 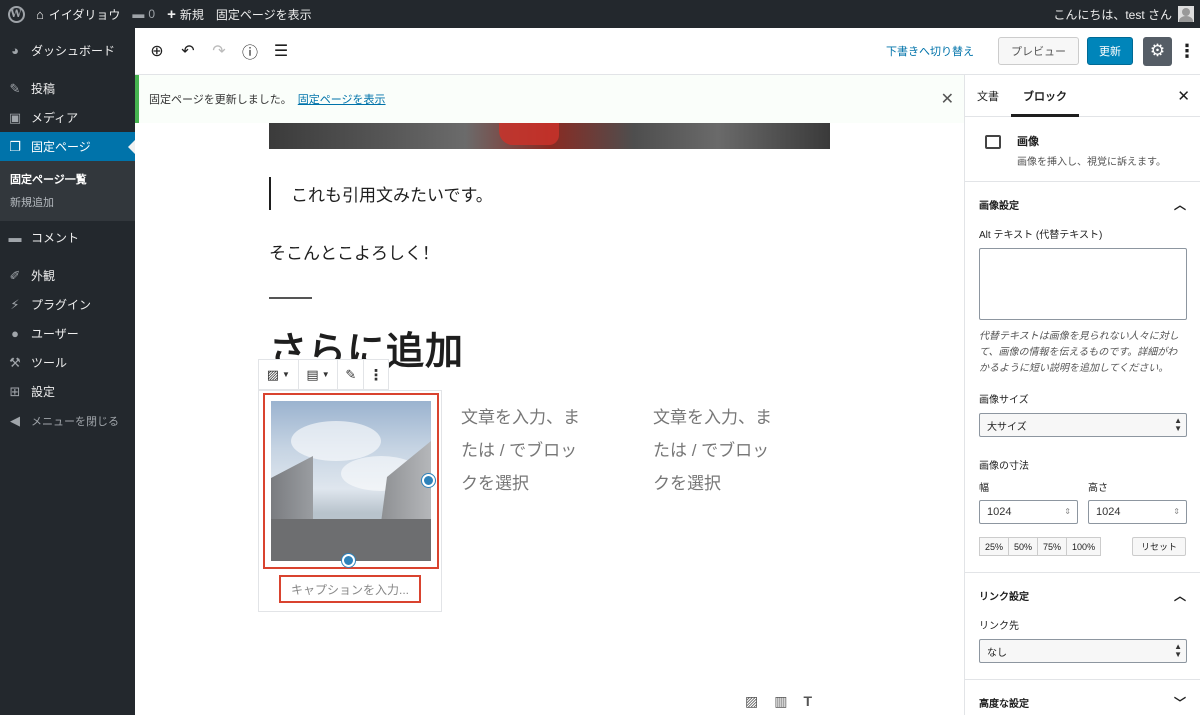 I want to click on switch-to-draft-link: 下書きへ切り替え, so click(x=930, y=51).